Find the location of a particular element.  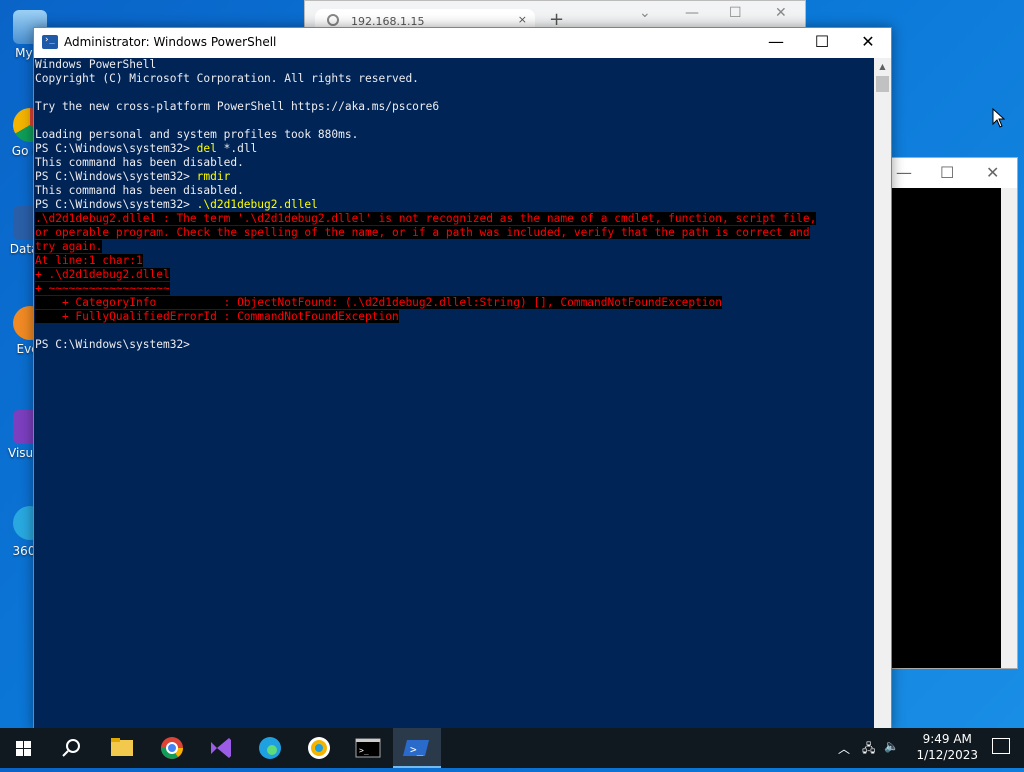

chrome-icon is located at coordinates (172, 748).